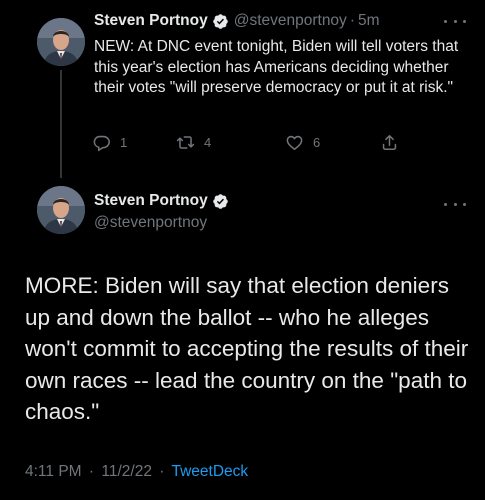 The image size is (485, 500). What do you see at coordinates (317, 142) in the screenshot?
I see `like-count: 6` at bounding box center [317, 142].